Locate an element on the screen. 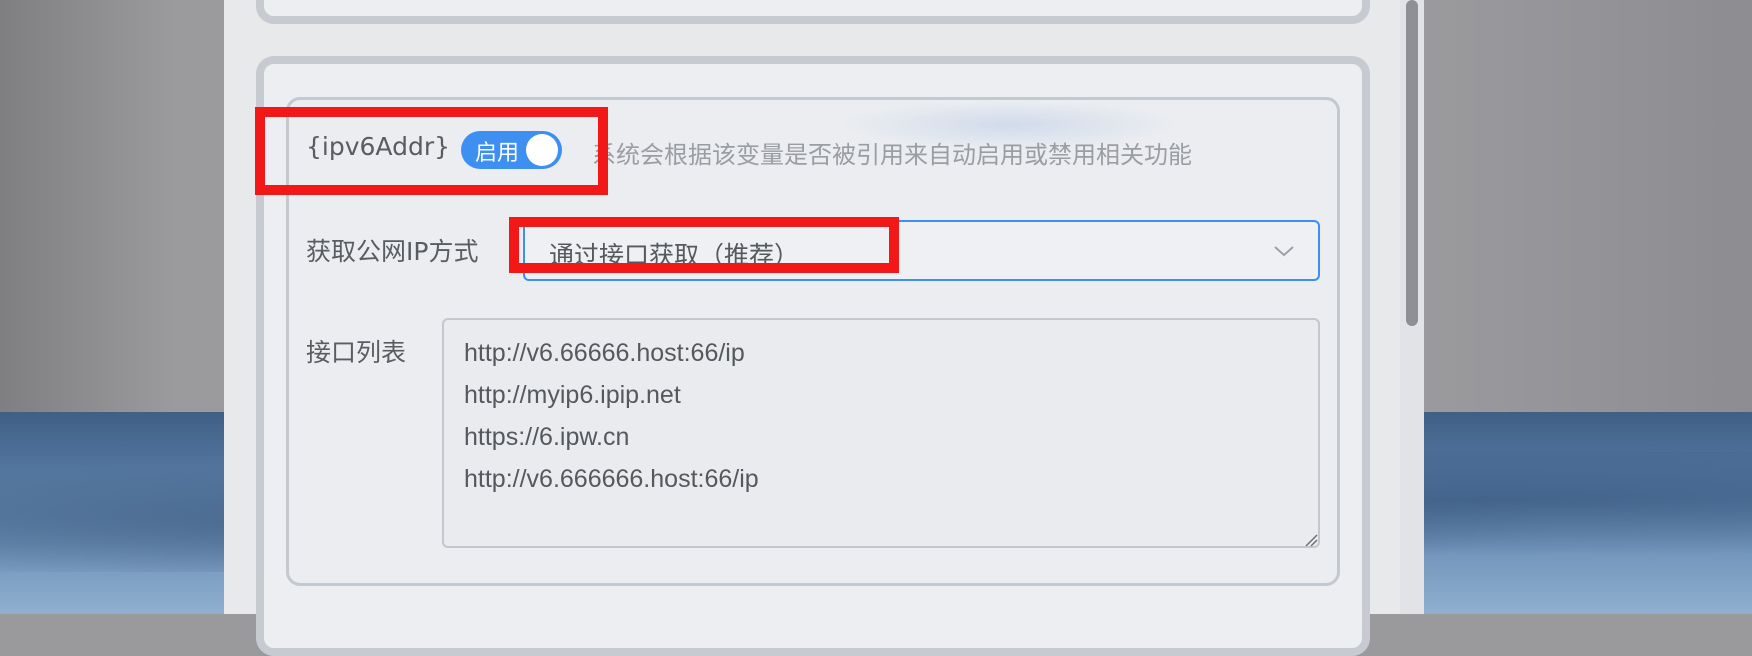 Image resolution: width=1752 pixels, height=656 pixels. api-list-label: 接口列表 is located at coordinates (356, 352).